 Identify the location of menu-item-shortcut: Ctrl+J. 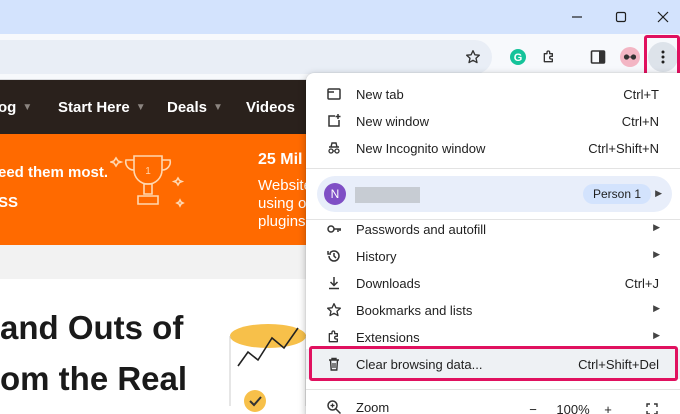
(641, 283).